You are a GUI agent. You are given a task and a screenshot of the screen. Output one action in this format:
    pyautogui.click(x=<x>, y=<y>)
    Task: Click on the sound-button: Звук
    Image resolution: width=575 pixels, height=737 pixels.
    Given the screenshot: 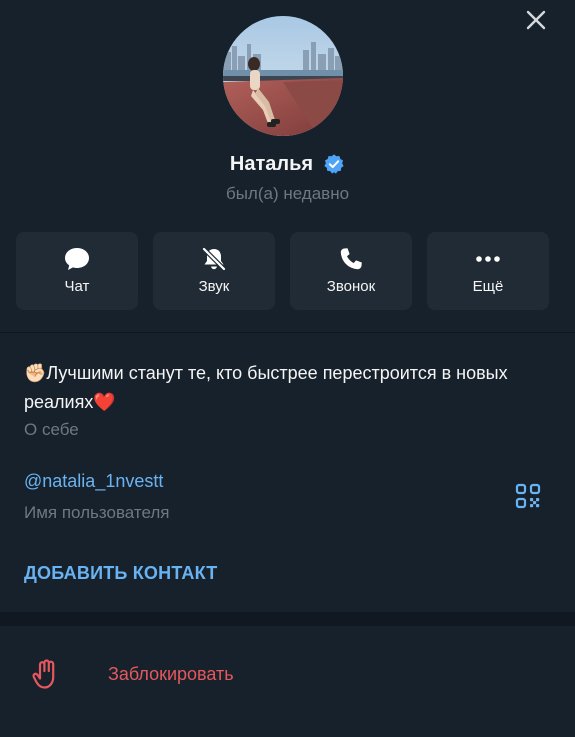 What is the action you would take?
    pyautogui.click(x=214, y=271)
    